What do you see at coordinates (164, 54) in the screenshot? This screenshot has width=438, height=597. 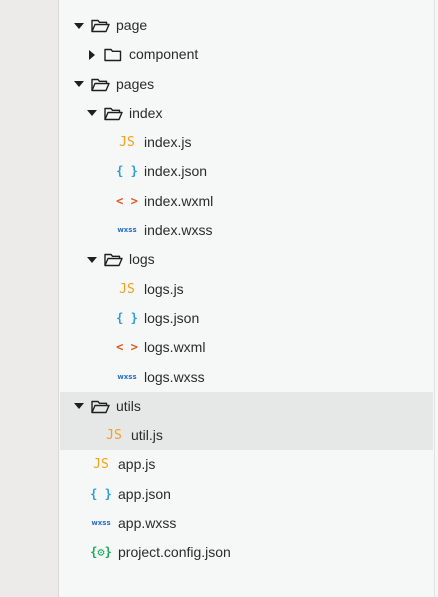 I see `folder-label: component` at bounding box center [164, 54].